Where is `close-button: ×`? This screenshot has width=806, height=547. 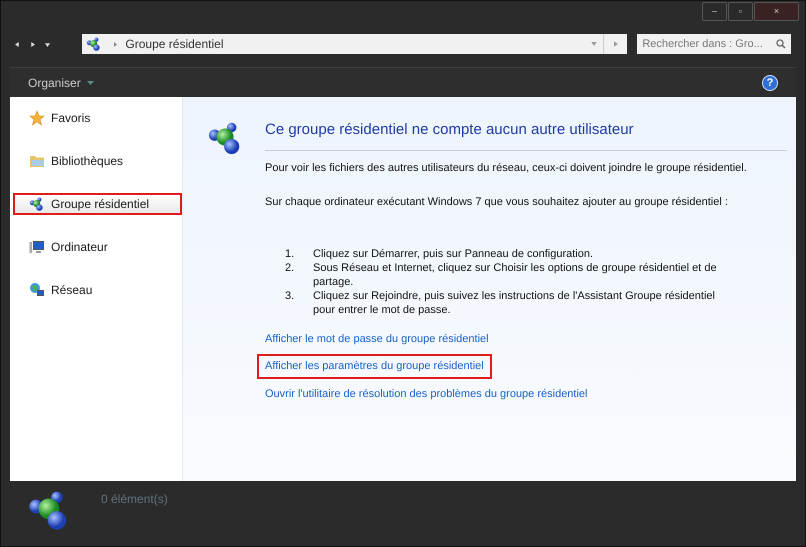
close-button: × is located at coordinates (776, 11).